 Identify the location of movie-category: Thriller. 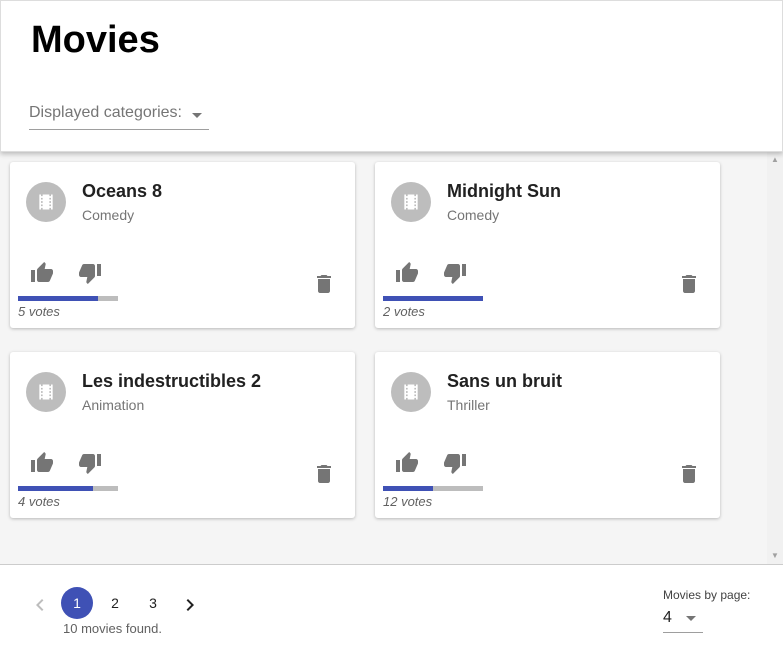
(468, 405).